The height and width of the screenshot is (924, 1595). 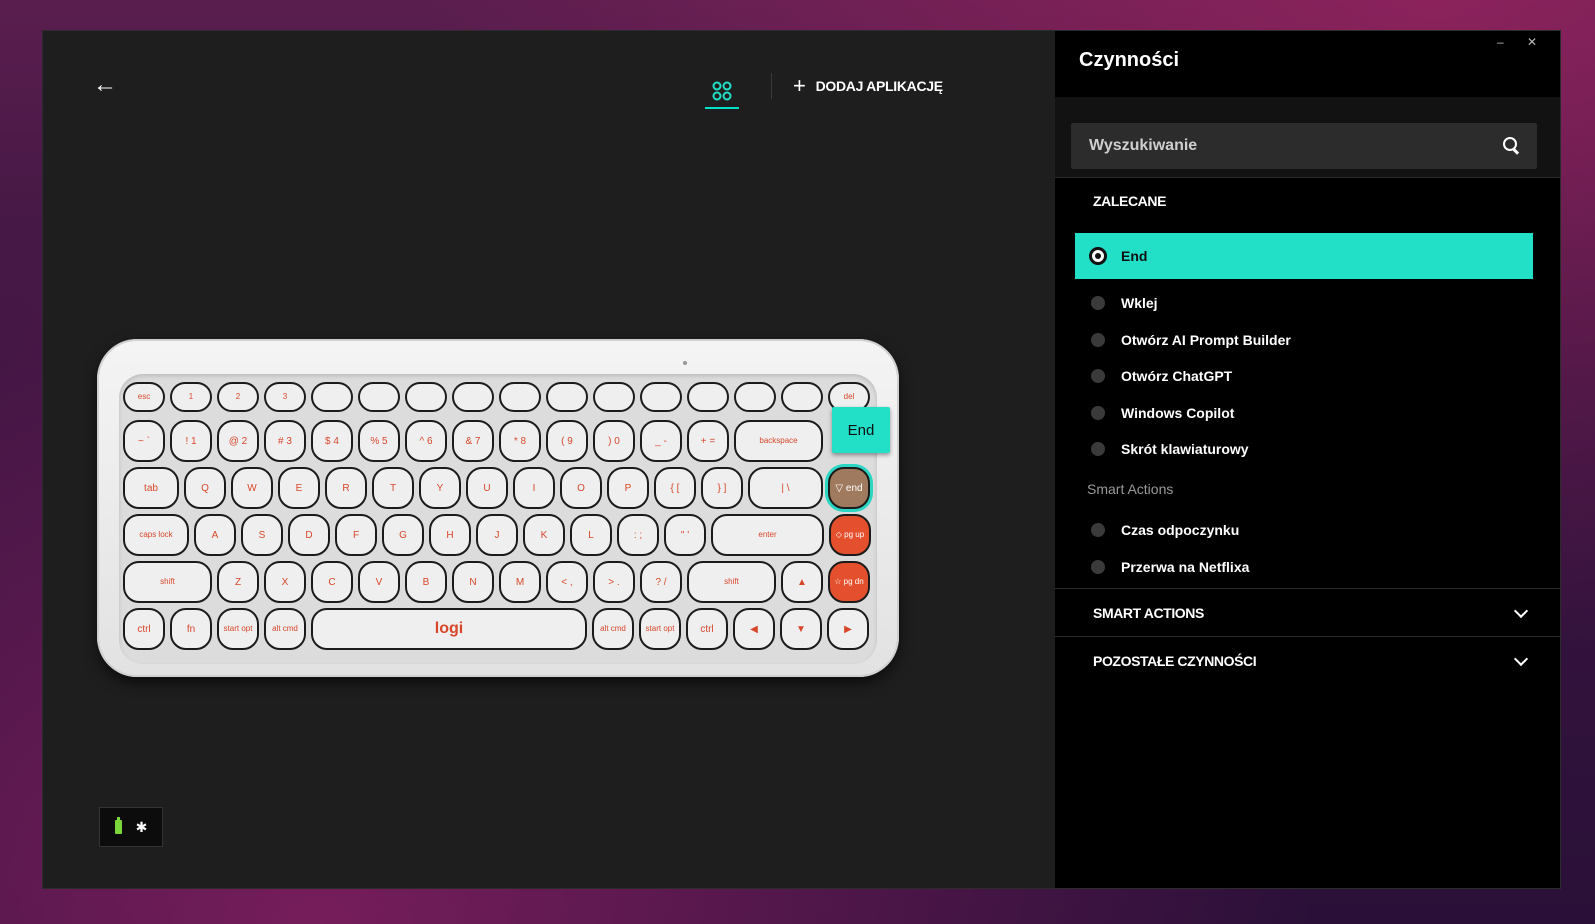 I want to click on key-0-0: esc, so click(x=144, y=397).